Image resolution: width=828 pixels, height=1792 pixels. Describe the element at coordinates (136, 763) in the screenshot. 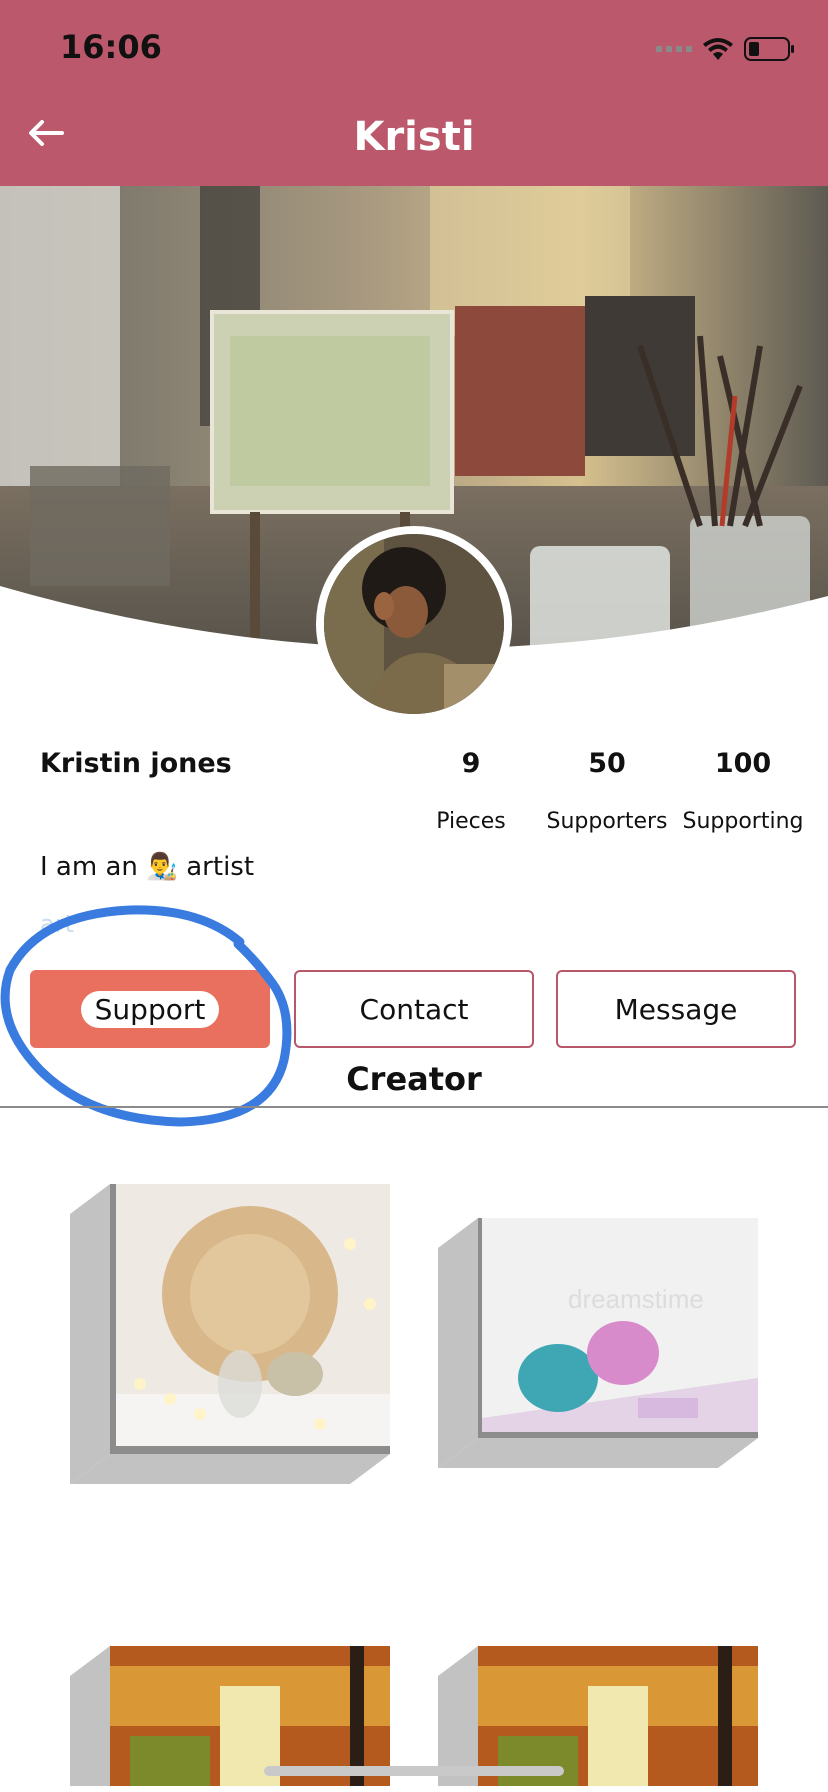

I see `profile-name: Kristin jones` at that location.